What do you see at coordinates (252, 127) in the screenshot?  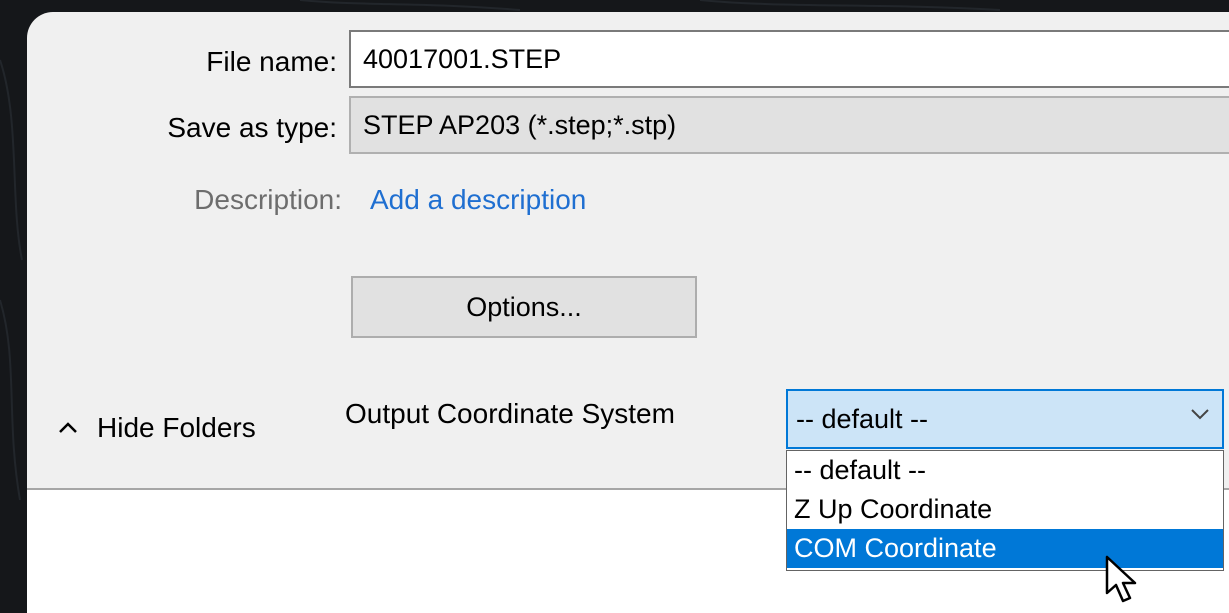 I see `save-as-type-label: Save as type:` at bounding box center [252, 127].